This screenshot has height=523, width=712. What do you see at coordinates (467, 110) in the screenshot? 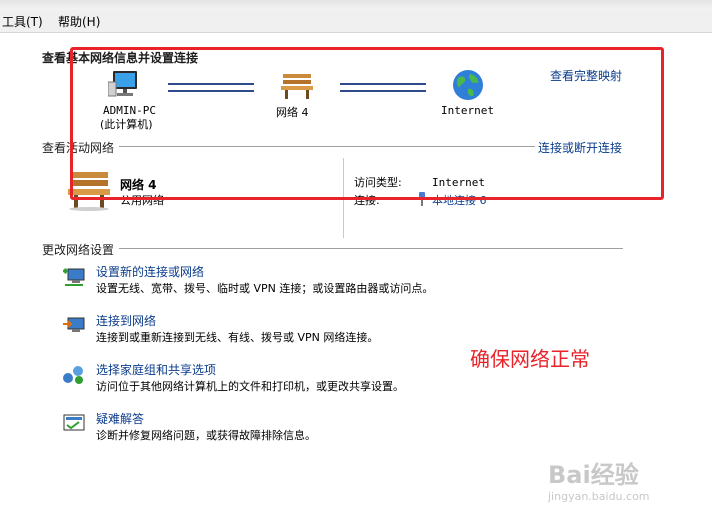
I see `map-internet-name: Internet` at bounding box center [467, 110].